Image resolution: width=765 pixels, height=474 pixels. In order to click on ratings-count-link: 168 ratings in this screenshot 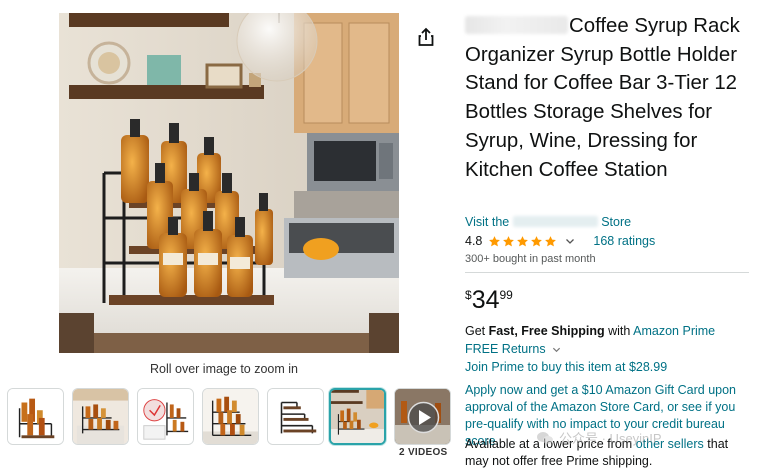, I will do `click(624, 241)`.